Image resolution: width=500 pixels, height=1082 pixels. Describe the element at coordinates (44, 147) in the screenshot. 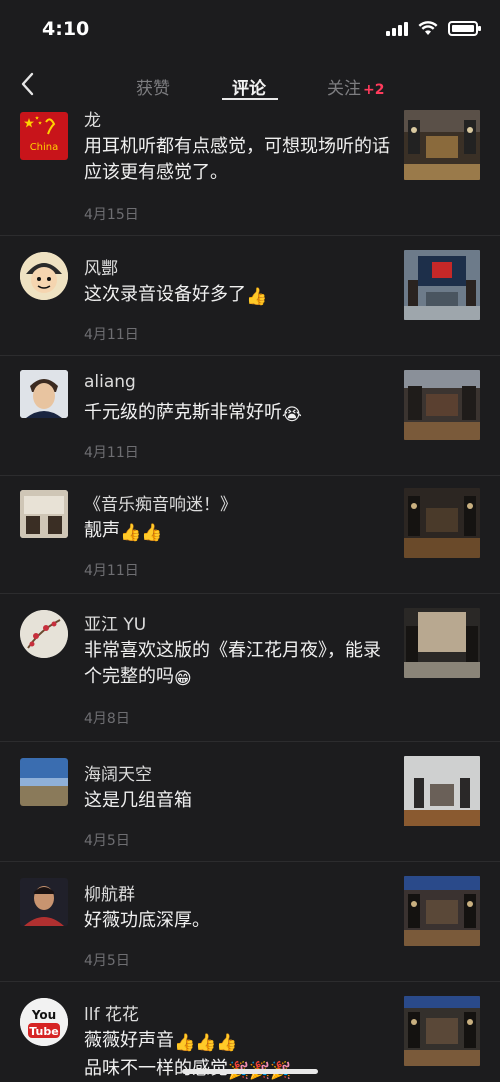

I see `avatar-label: China` at that location.